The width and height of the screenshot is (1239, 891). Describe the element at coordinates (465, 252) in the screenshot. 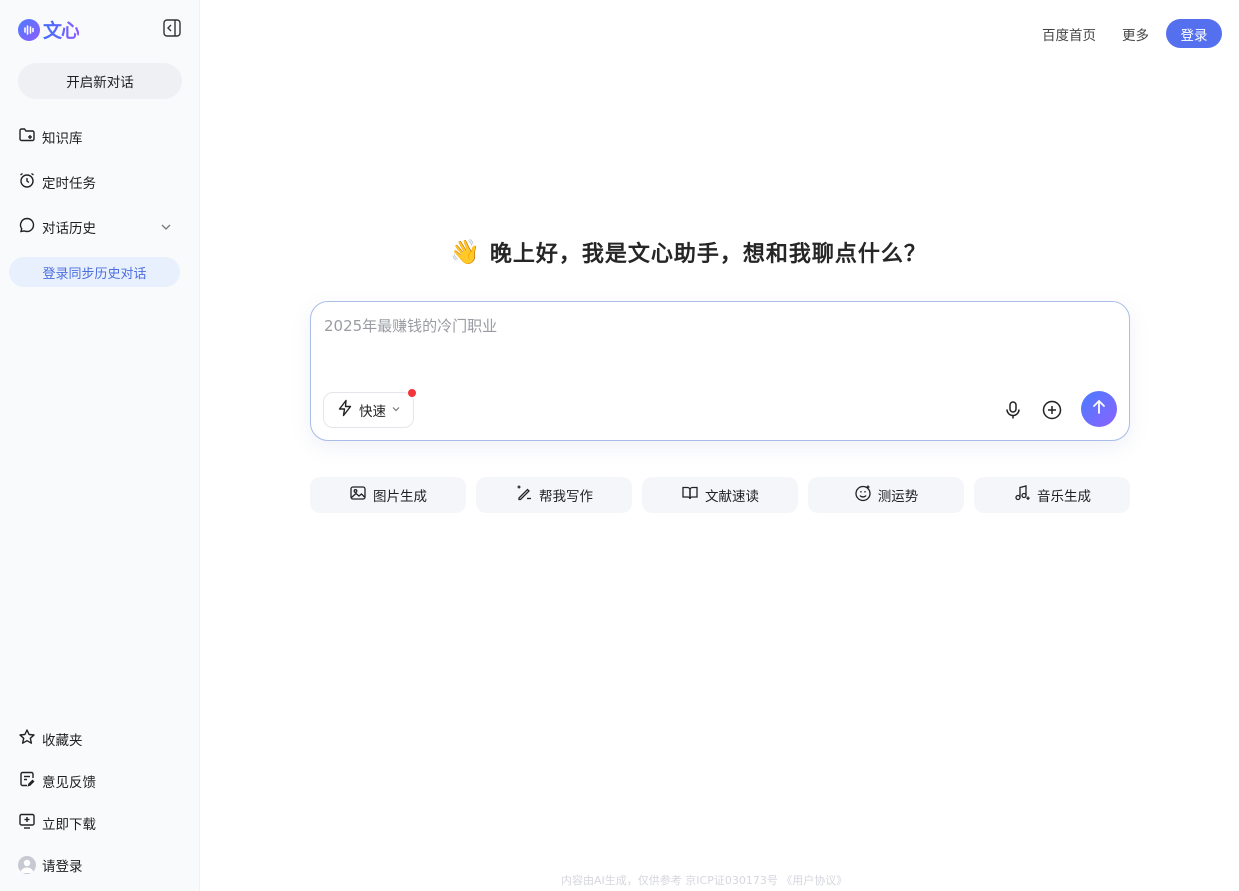

I see `waving-hand-icon: 👋` at that location.